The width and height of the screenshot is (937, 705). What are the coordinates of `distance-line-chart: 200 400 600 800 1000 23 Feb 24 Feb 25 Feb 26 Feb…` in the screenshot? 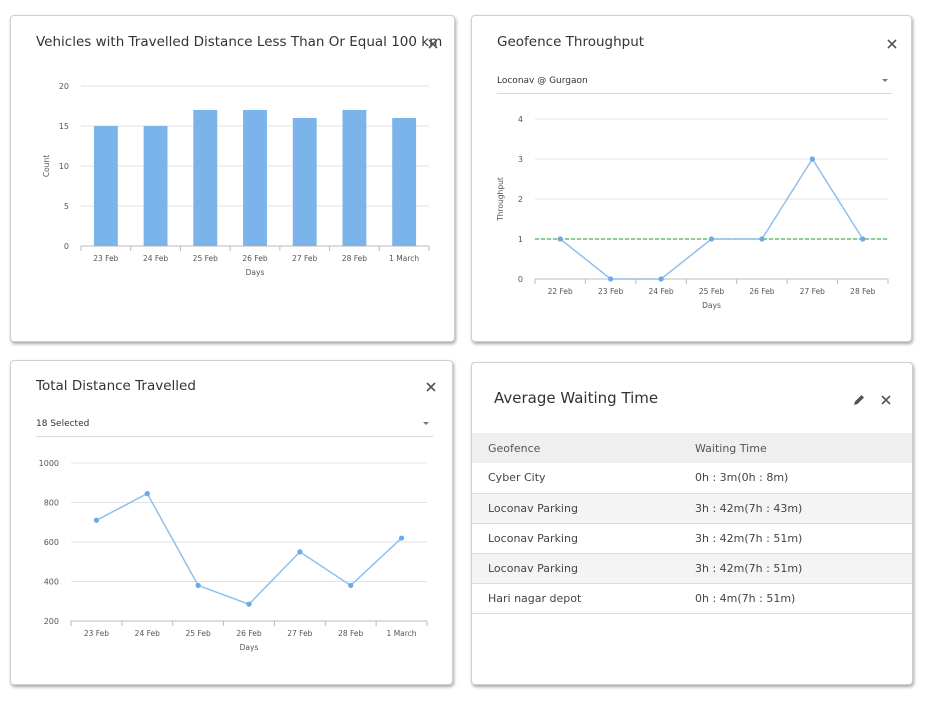 It's located at (233, 555).